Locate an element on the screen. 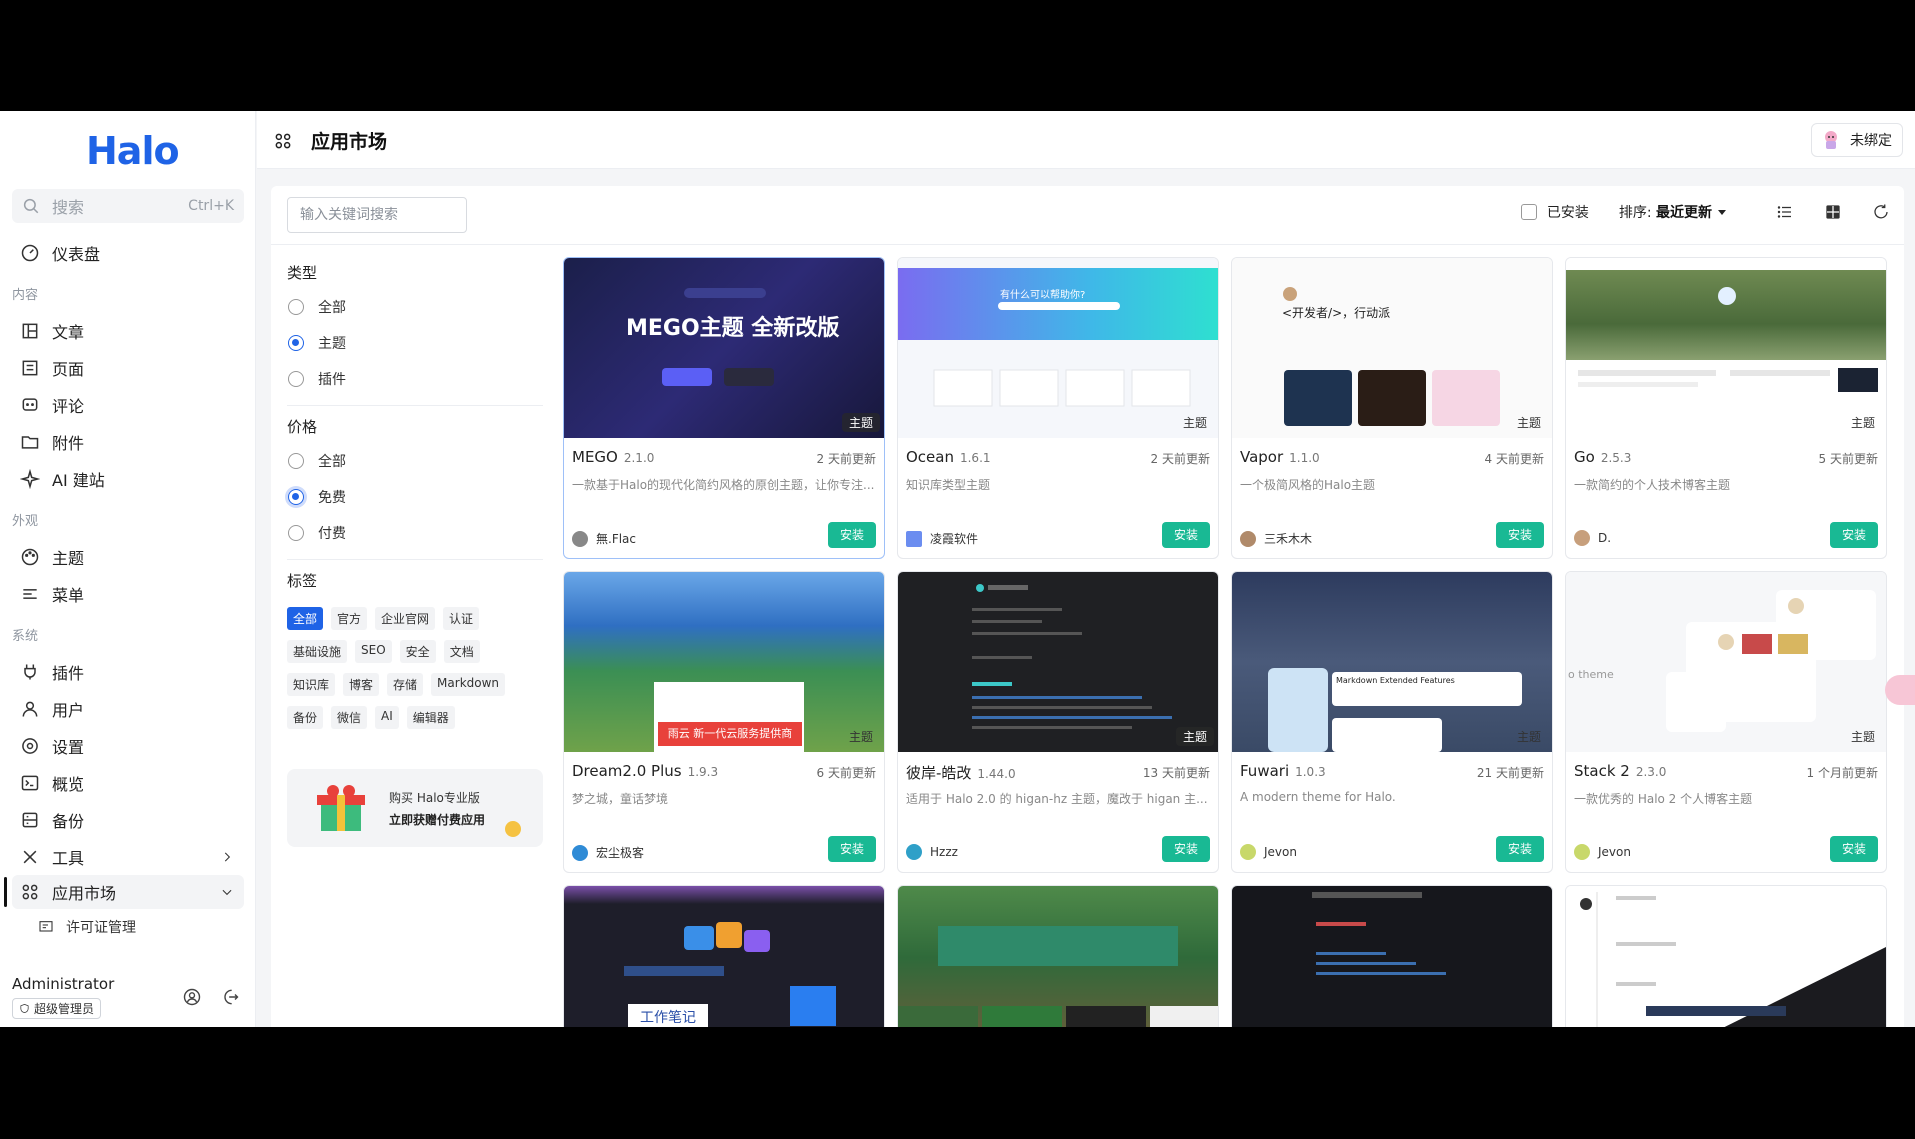 Image resolution: width=1915 pixels, height=1139 pixels. app-updated: 1 个月前更新 is located at coordinates (1842, 773).